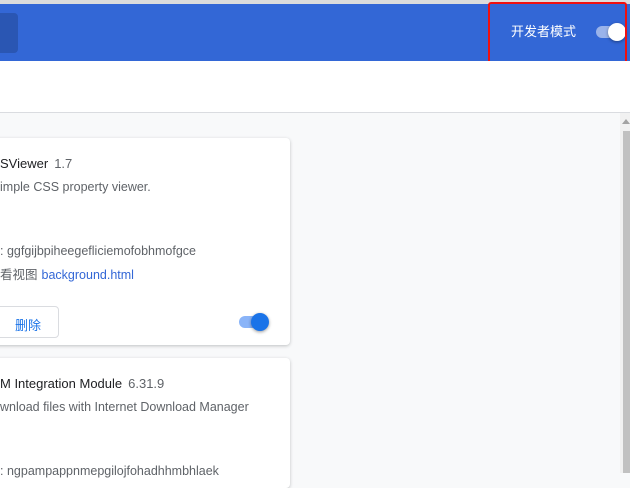 This screenshot has width=630, height=488. I want to click on extension-enable-toggle, so click(254, 322).